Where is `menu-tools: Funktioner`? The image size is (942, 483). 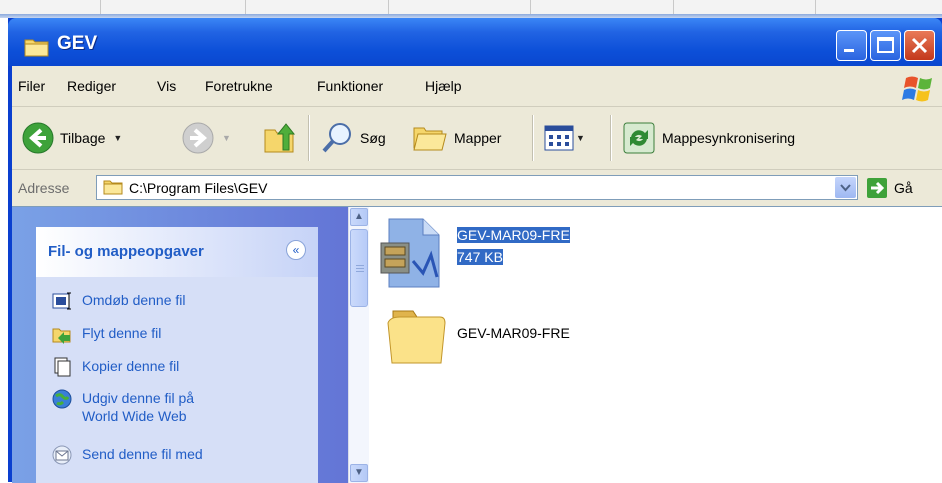
menu-tools: Funktioner is located at coordinates (350, 86).